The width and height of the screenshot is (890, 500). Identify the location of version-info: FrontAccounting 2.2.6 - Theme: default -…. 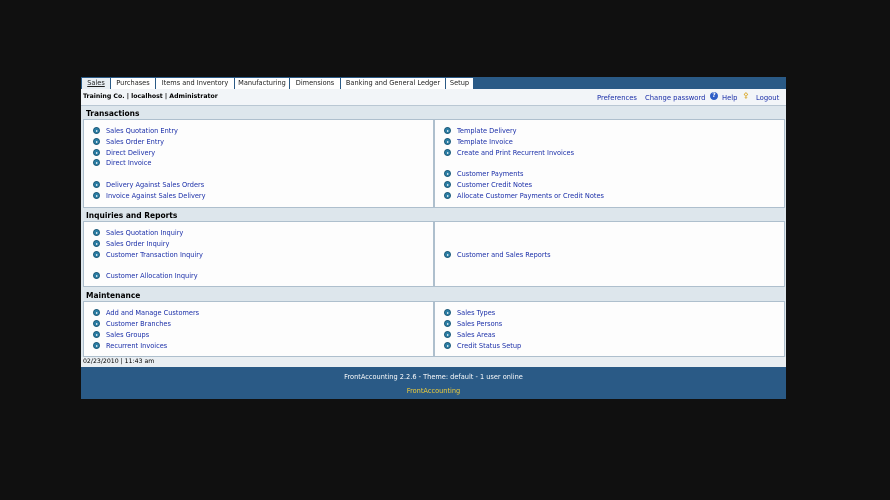
(433, 377).